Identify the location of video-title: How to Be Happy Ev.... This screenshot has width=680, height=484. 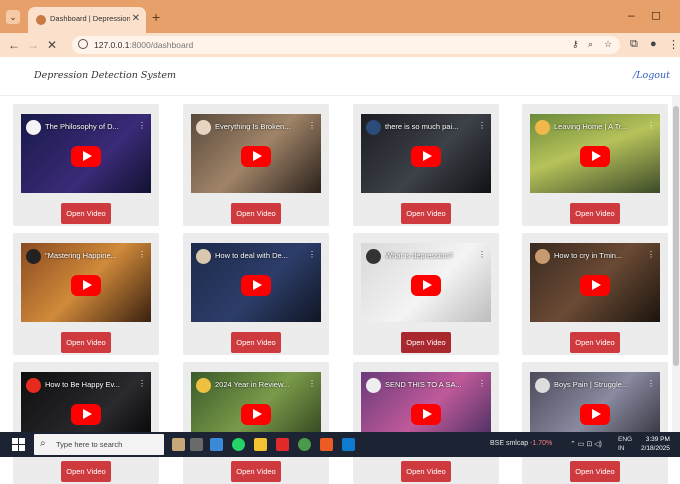
(82, 384).